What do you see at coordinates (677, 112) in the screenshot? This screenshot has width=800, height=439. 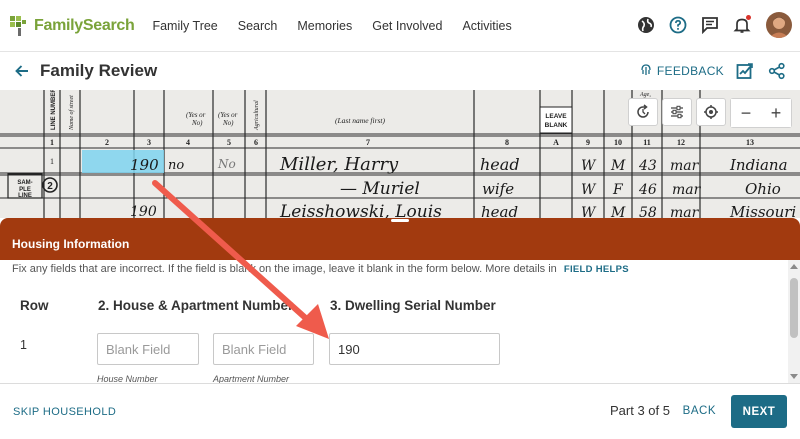 I see `adjust-sliders-icon` at bounding box center [677, 112].